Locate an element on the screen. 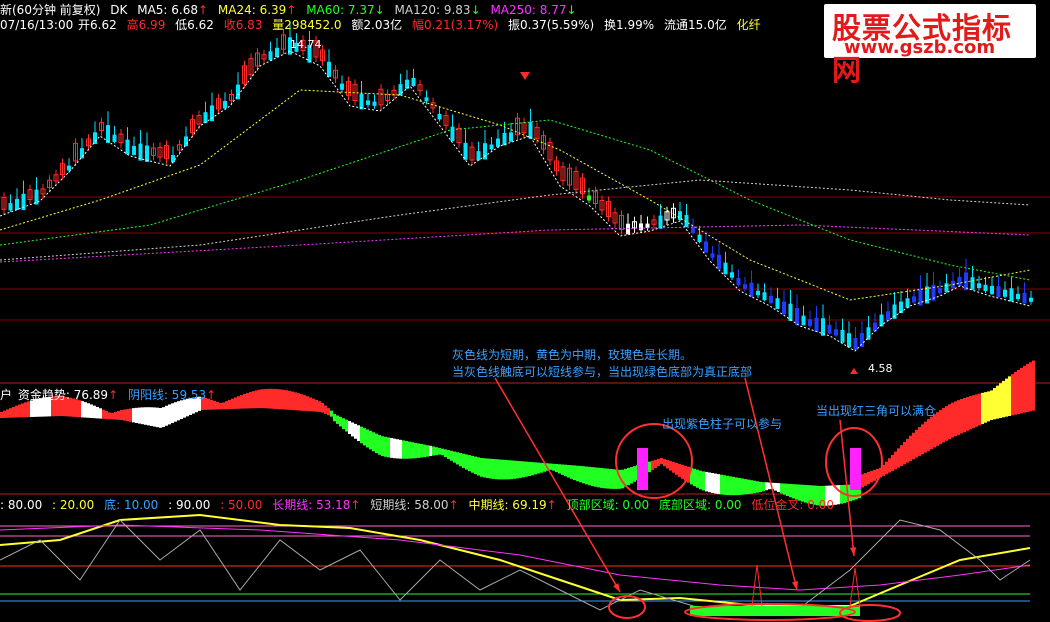  short-line-value: 短期线: 58.00 is located at coordinates (409, 505).